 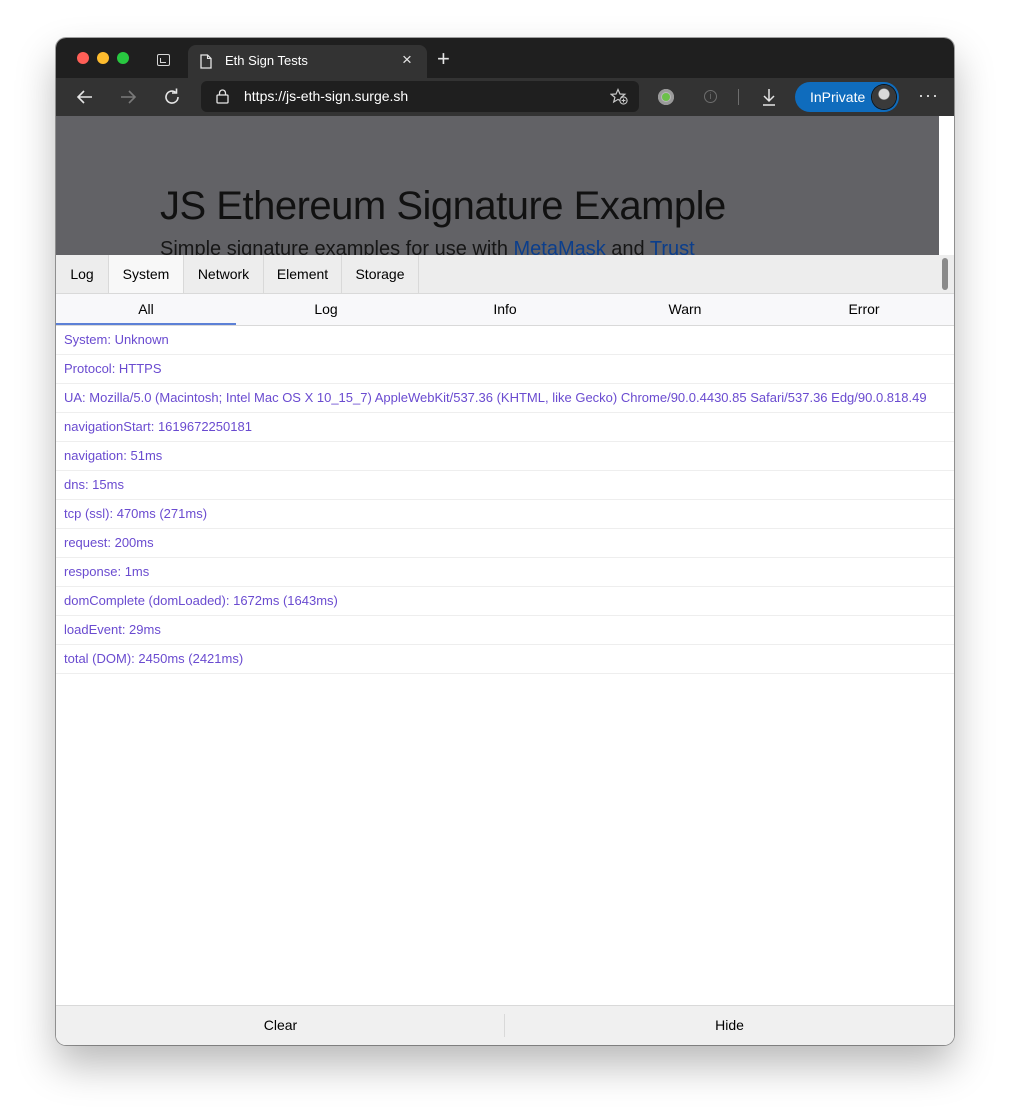 I want to click on panel-scrollbar, so click(x=945, y=274).